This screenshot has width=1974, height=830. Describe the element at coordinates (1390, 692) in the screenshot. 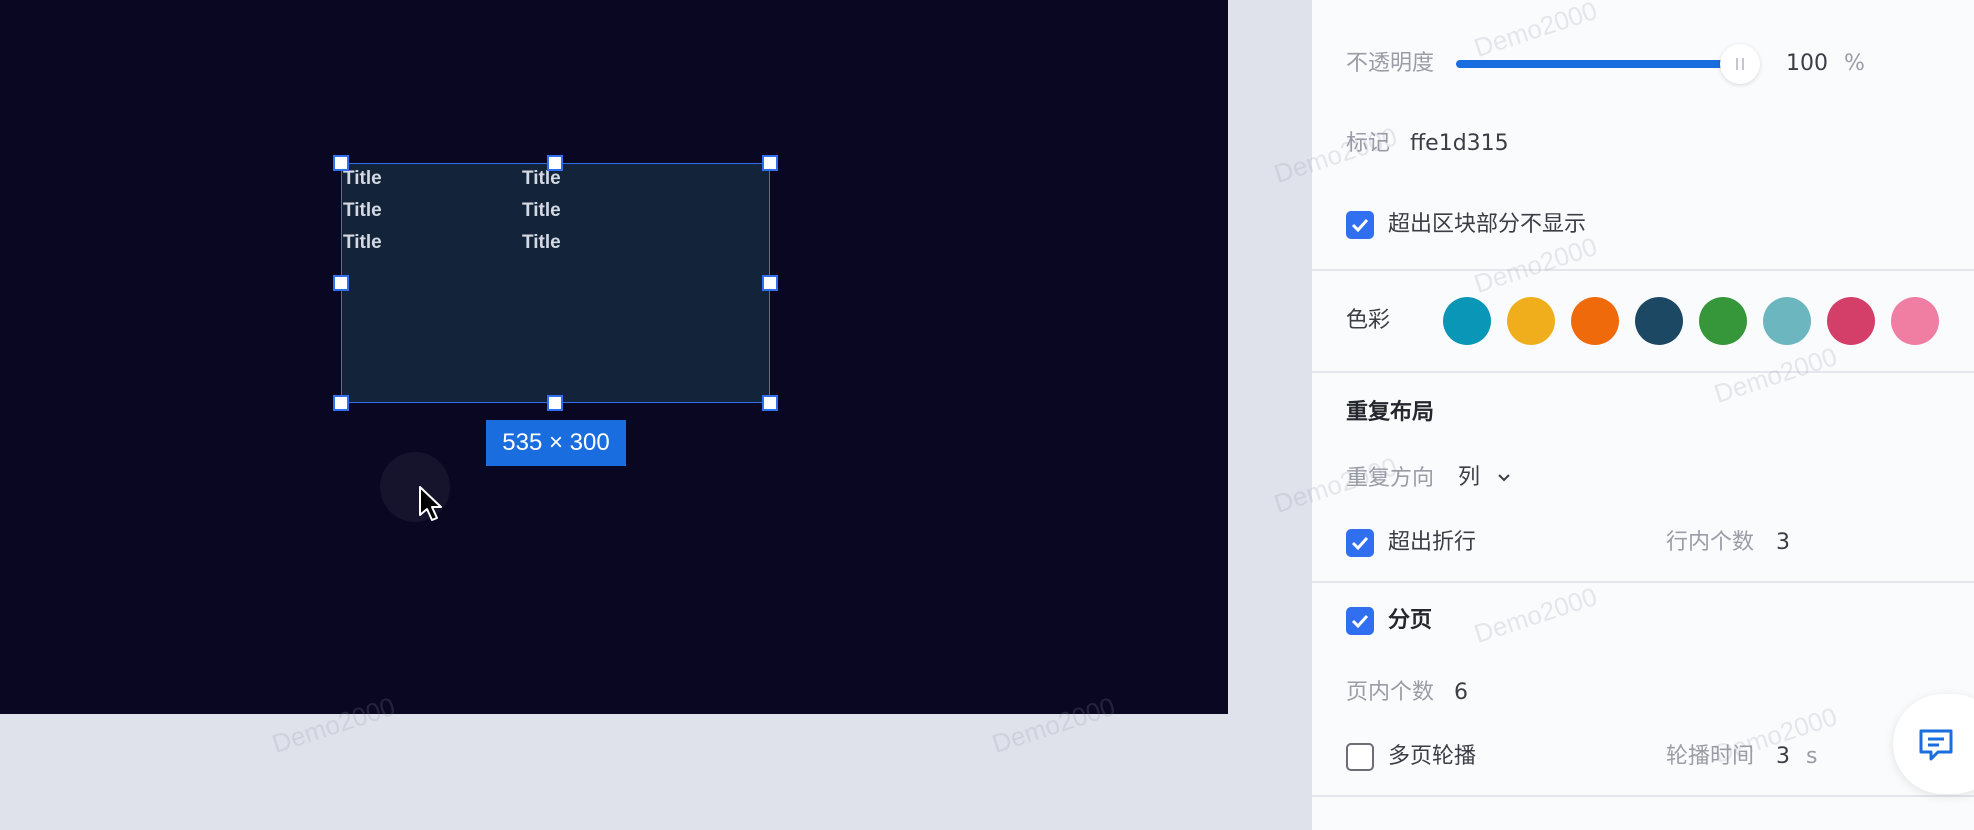

I see `per-page-label: 页内个数` at that location.